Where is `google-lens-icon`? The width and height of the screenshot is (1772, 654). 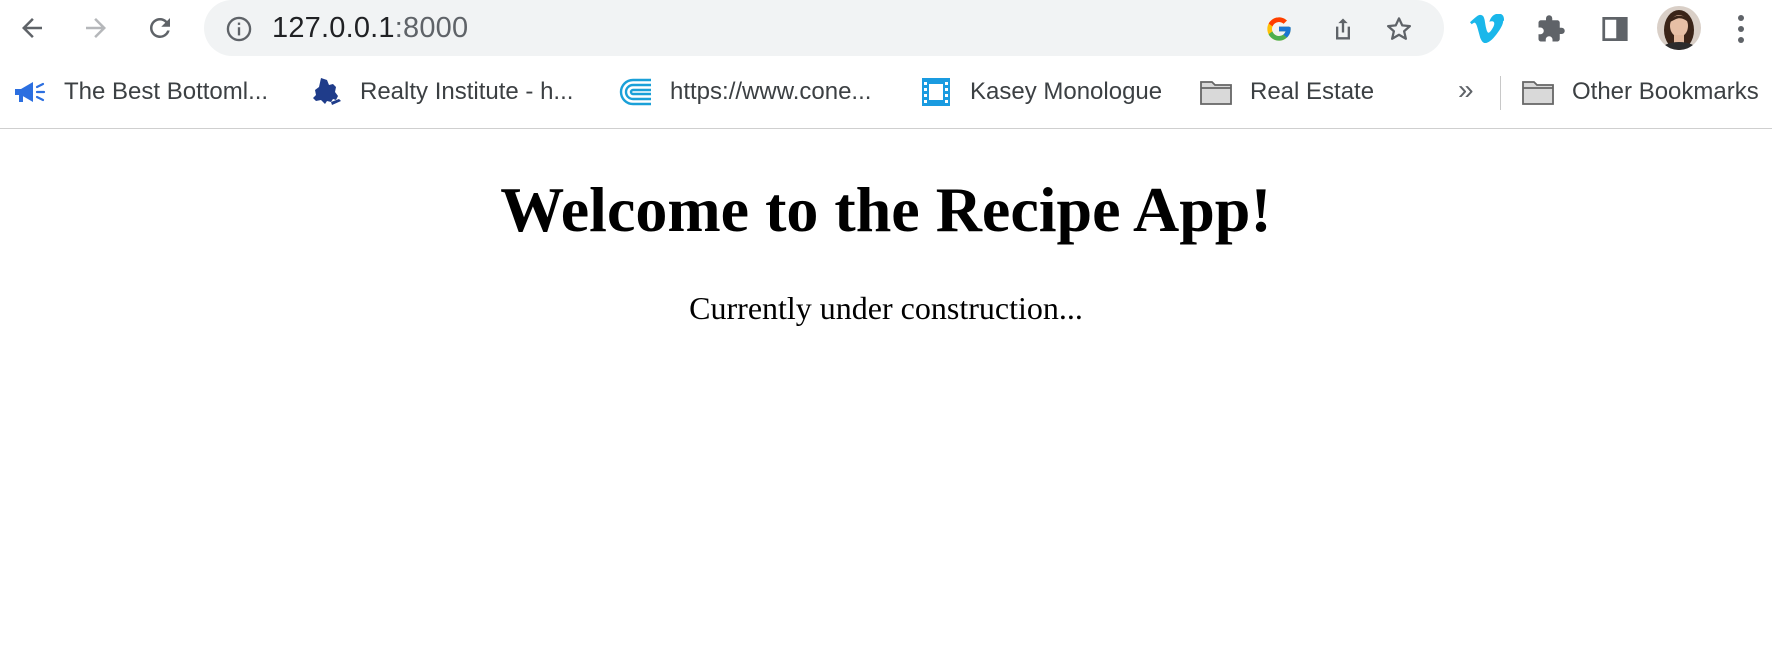
google-lens-icon is located at coordinates (1279, 29).